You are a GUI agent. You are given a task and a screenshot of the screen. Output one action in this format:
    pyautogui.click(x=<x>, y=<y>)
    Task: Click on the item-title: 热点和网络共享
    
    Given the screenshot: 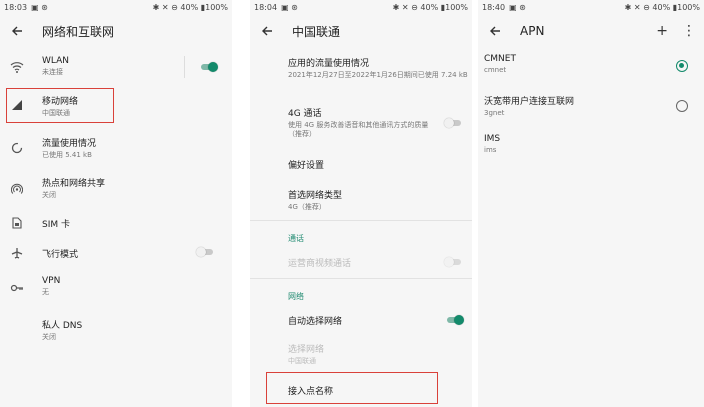 What is the action you would take?
    pyautogui.click(x=74, y=184)
    